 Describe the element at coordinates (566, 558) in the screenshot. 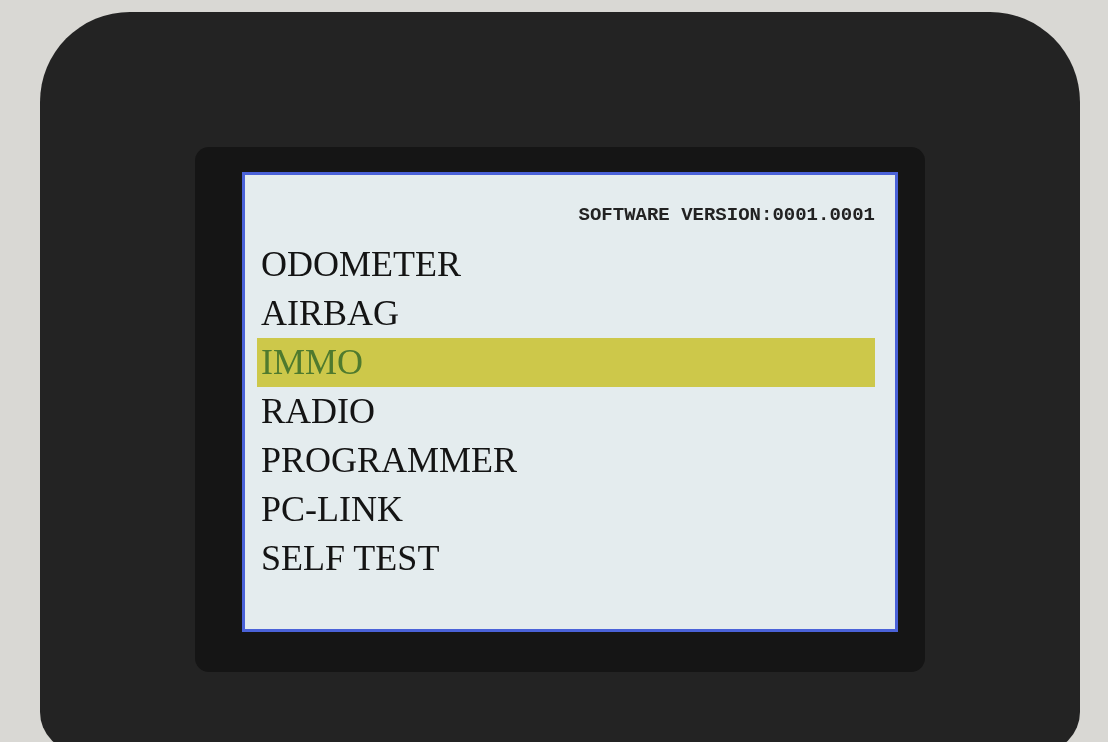

I see `menu-item: SELF TEST` at that location.